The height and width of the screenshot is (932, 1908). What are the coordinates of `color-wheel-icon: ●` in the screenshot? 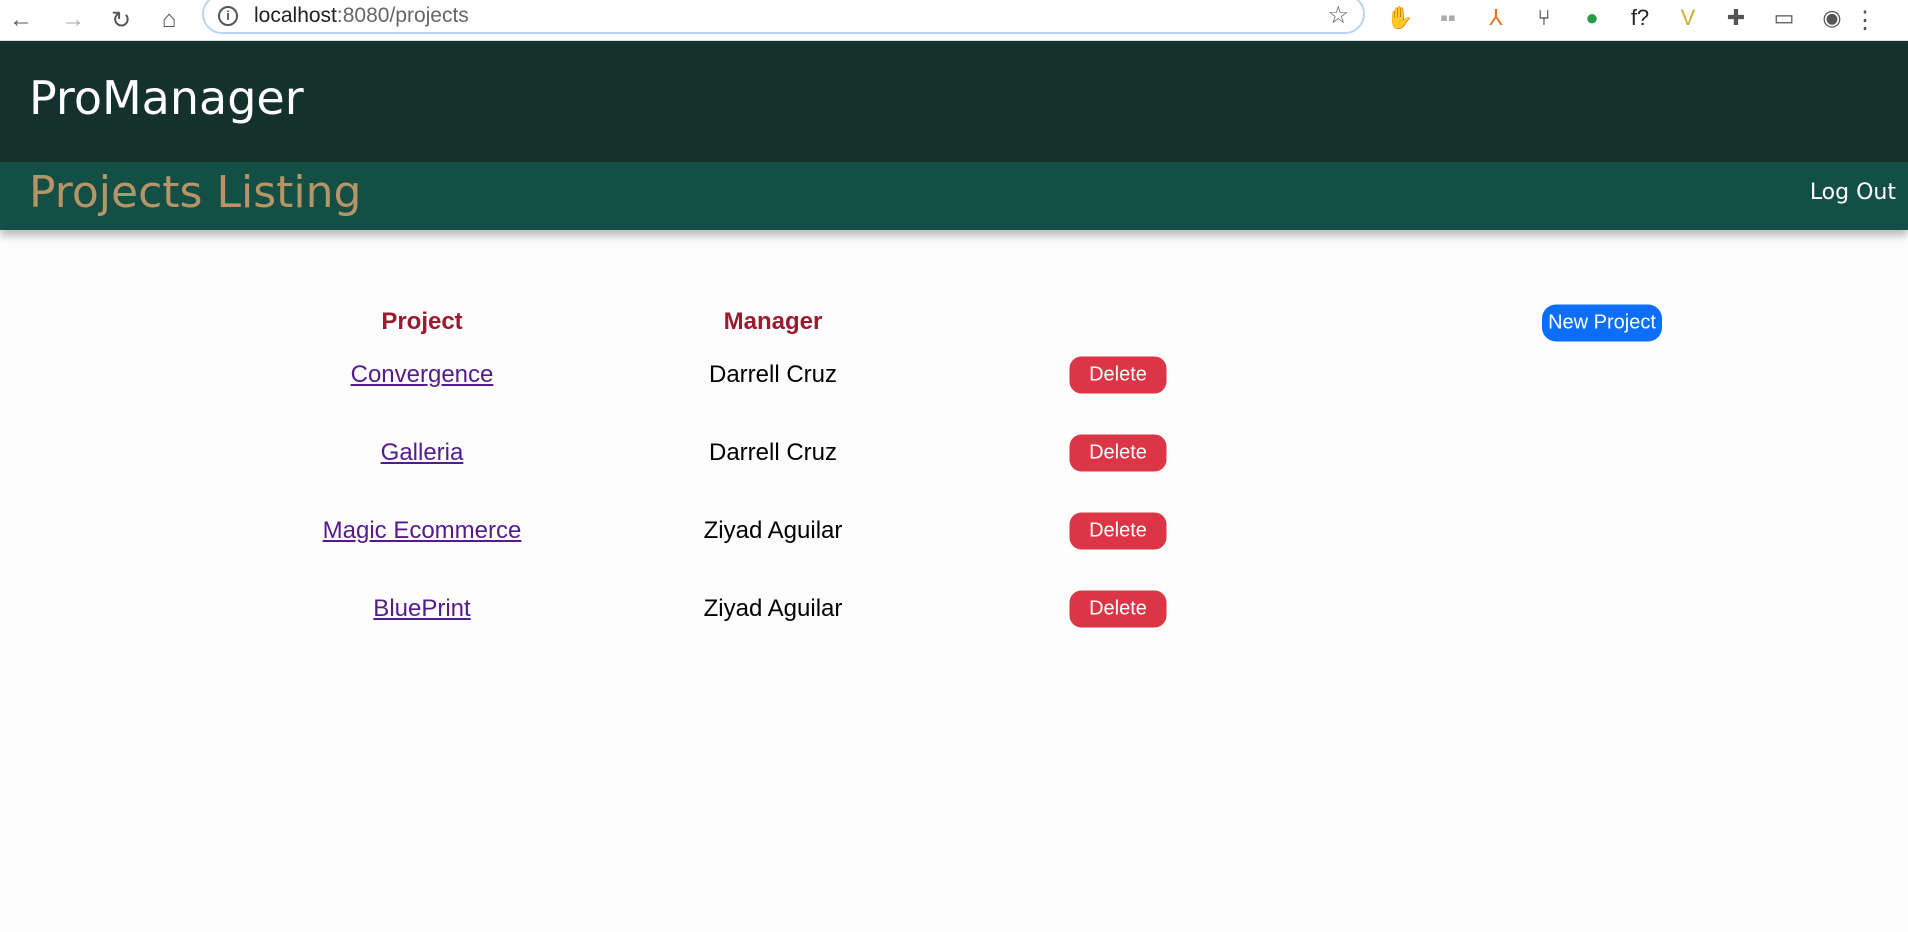 It's located at (1592, 18).